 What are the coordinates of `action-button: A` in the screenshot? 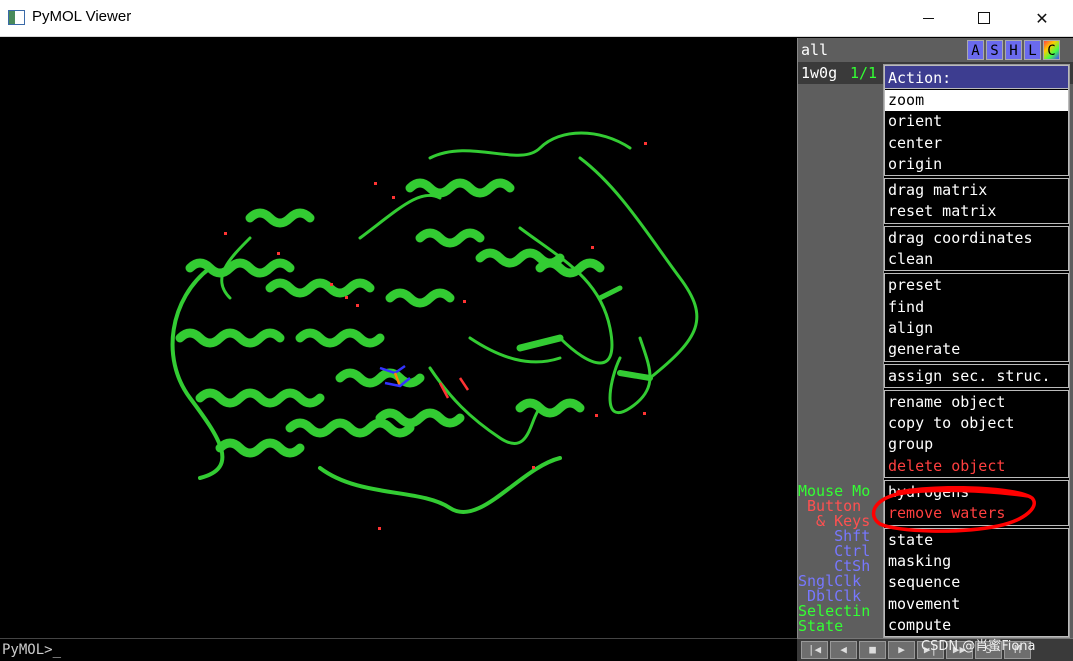 It's located at (975, 50).